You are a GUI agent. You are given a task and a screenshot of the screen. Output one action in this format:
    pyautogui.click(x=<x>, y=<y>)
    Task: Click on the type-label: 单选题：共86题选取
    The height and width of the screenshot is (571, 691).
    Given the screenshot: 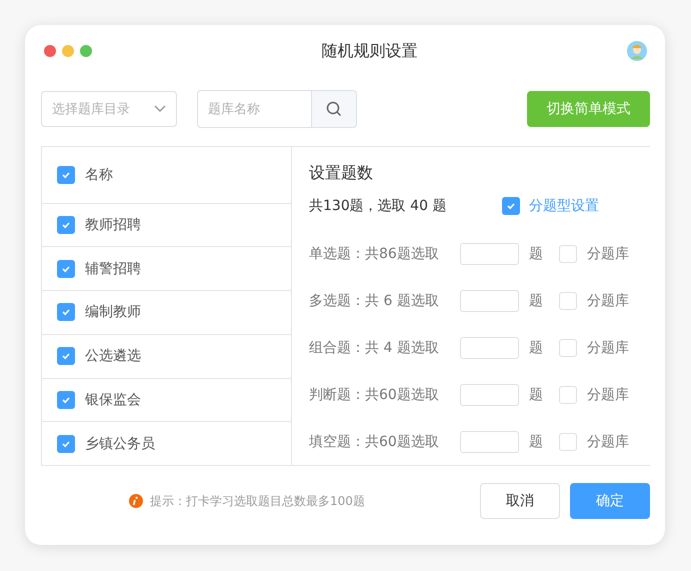 What is the action you would take?
    pyautogui.click(x=374, y=254)
    